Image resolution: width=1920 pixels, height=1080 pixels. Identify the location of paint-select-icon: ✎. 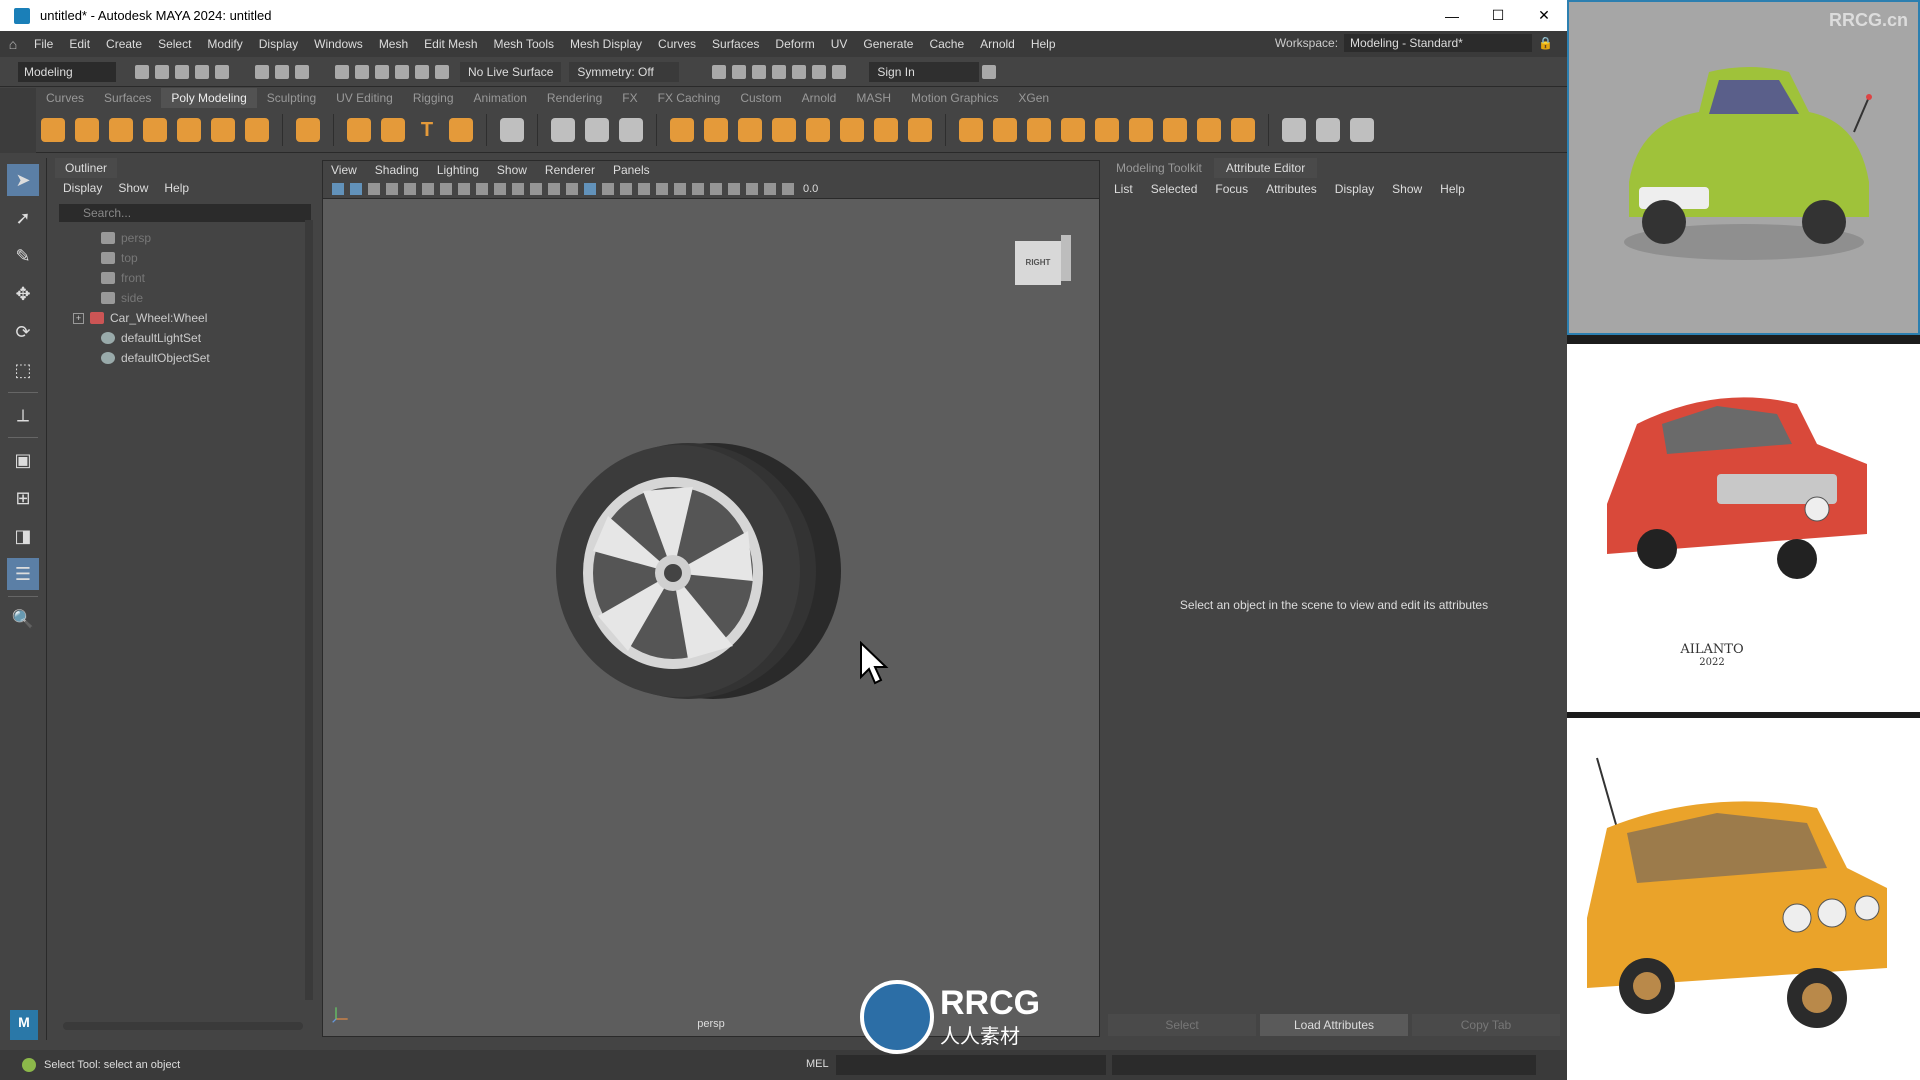
(23, 256).